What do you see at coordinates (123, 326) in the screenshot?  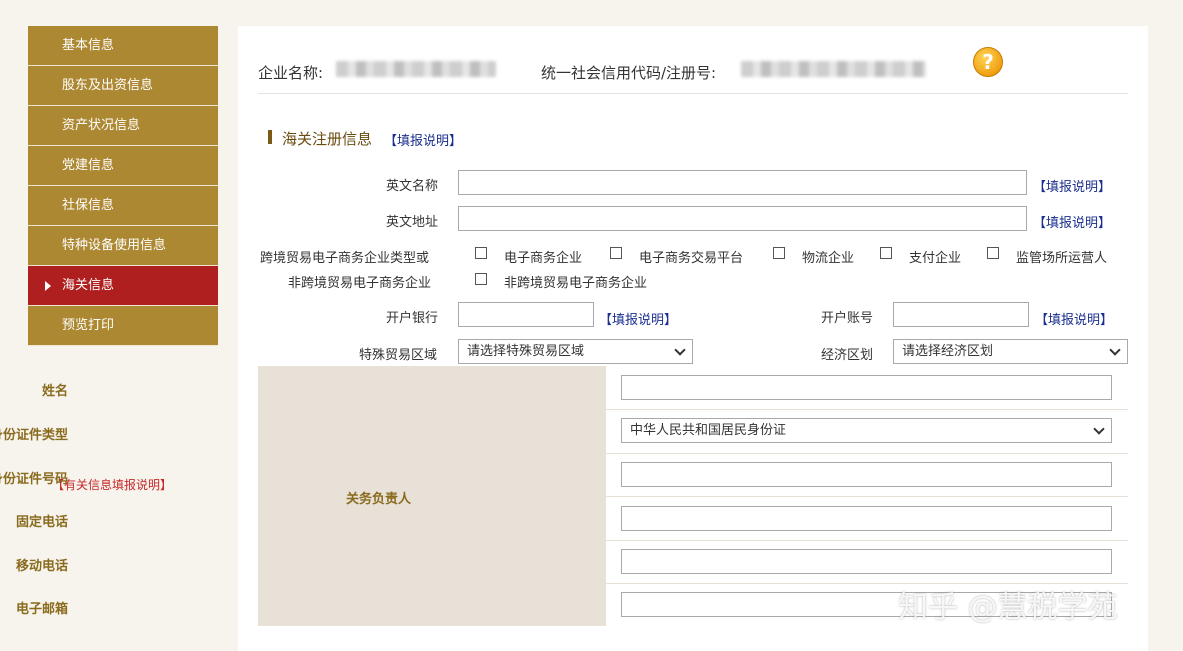 I see `sidebar-item-preview-print: 预览打印` at bounding box center [123, 326].